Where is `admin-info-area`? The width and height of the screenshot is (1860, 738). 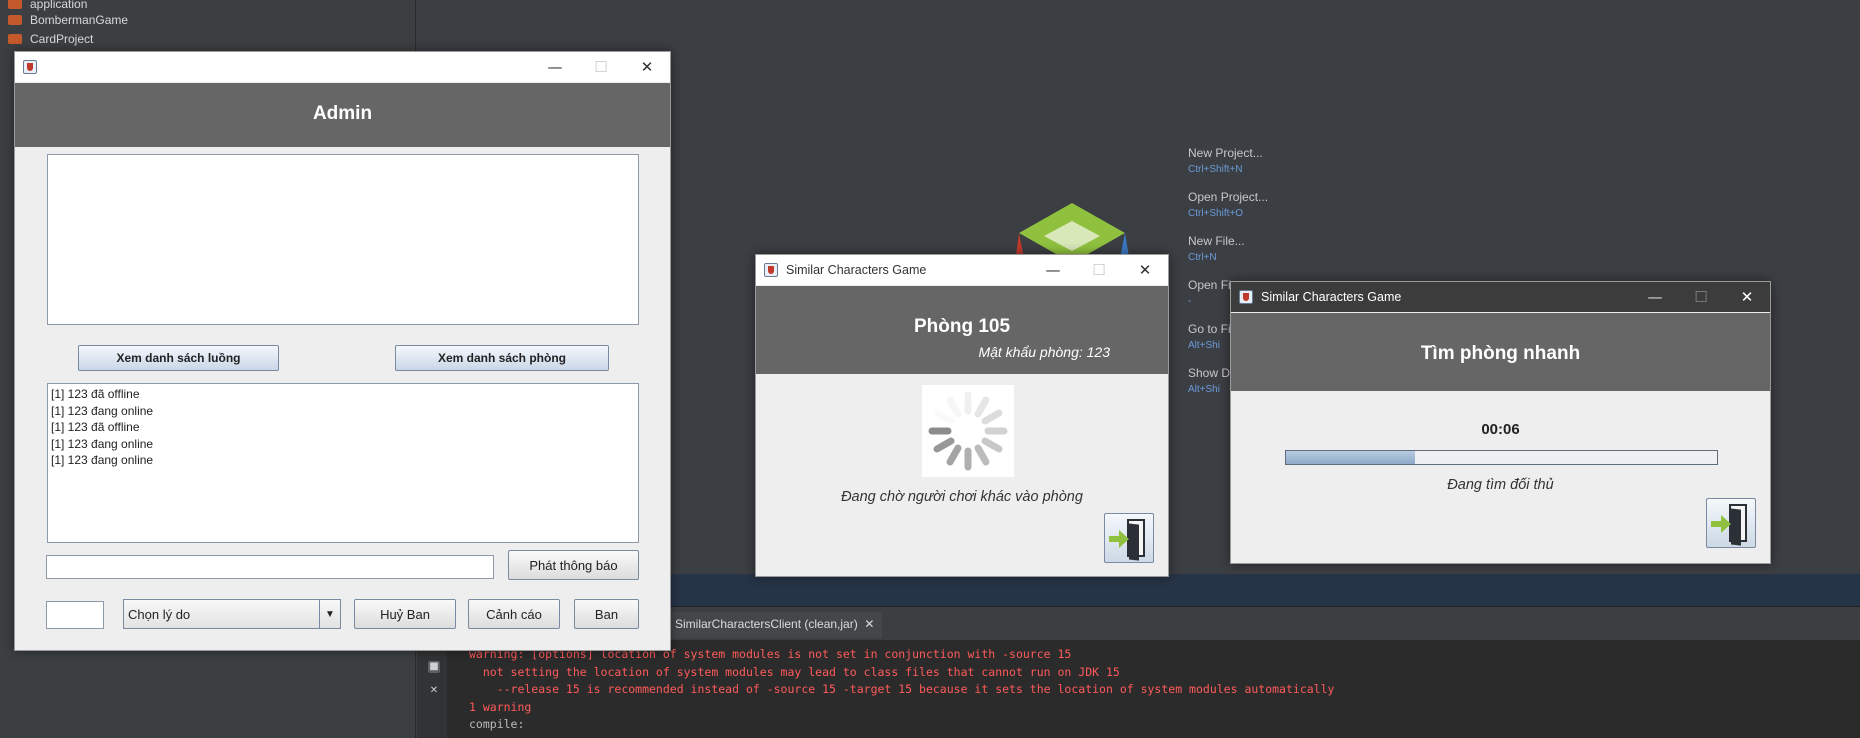
admin-info-area is located at coordinates (343, 239).